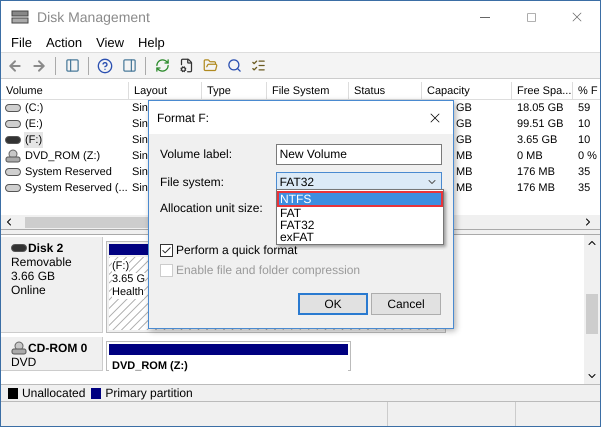 The height and width of the screenshot is (427, 601). Describe the element at coordinates (467, 90) in the screenshot. I see `column-header: Capacity` at that location.